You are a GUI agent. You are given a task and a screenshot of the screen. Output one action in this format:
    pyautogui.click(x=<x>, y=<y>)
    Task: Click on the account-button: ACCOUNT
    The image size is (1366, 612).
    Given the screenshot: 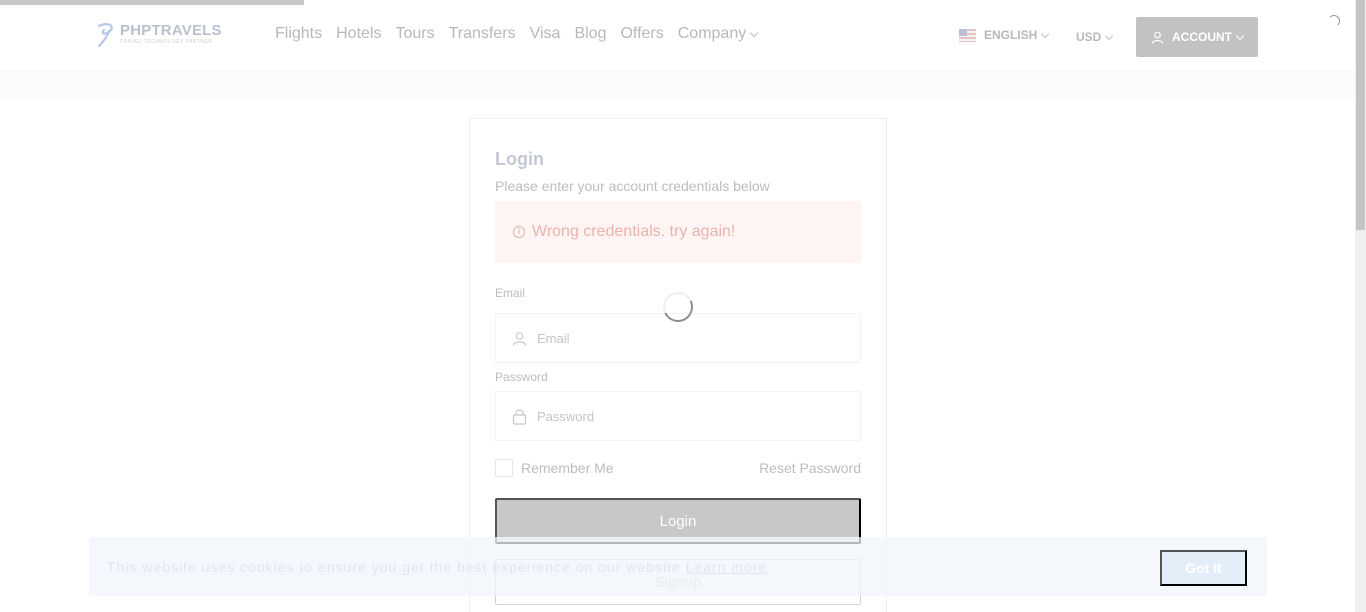 What is the action you would take?
    pyautogui.click(x=1197, y=37)
    